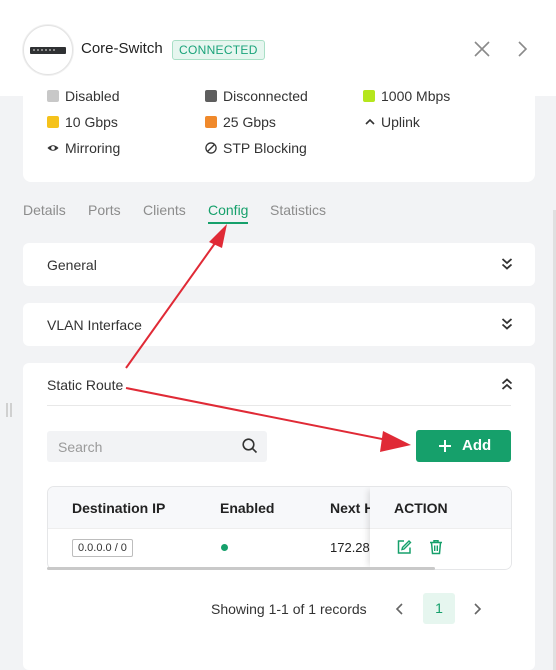  Describe the element at coordinates (507, 384) in the screenshot. I see `double-chevron-up-icon` at that location.